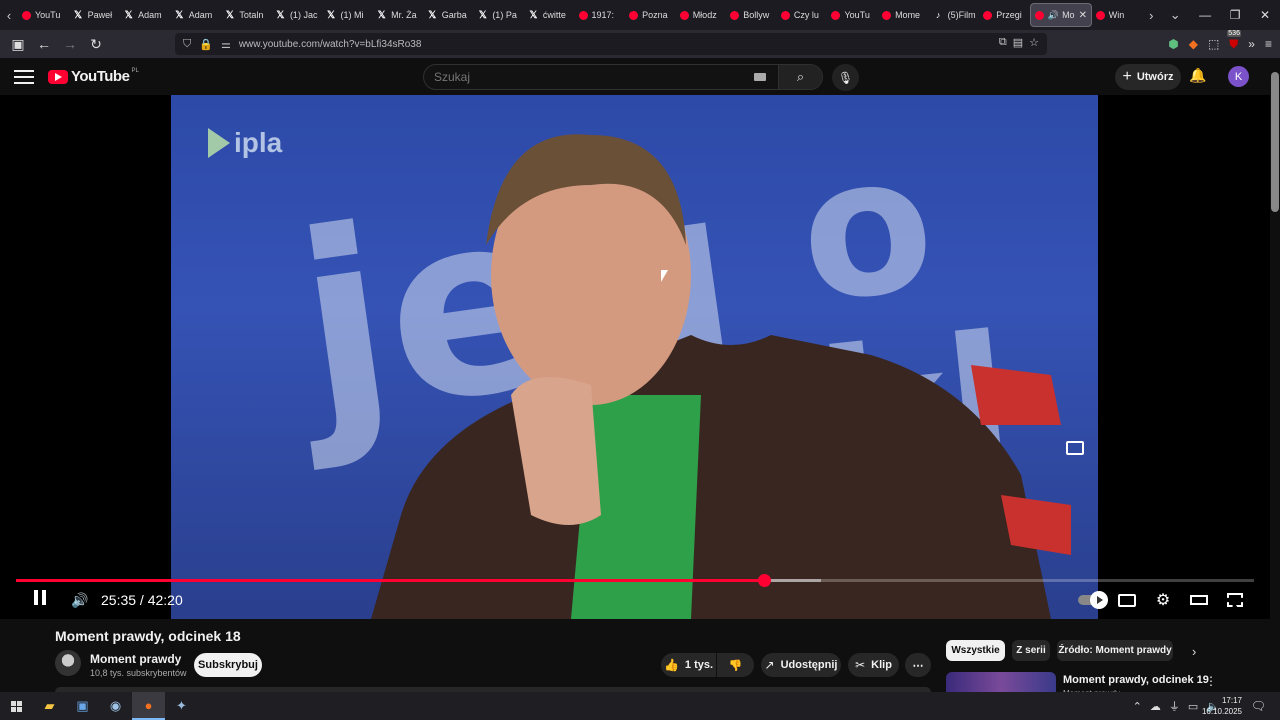 Image resolution: width=1280 pixels, height=720 pixels. I want to click on chip-series: Z serii, so click(1031, 650).